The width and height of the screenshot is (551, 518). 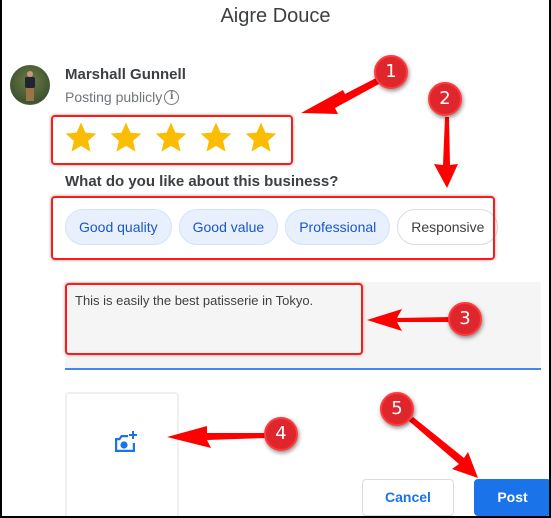 I want to click on star-rating, so click(x=171, y=137).